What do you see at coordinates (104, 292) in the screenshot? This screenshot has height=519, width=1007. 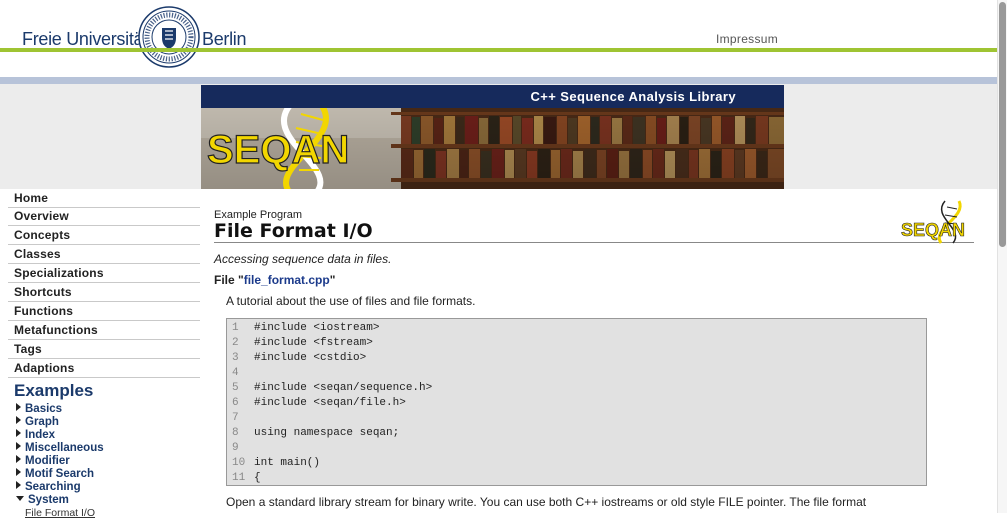 I see `sidebar-item-shortcuts: Shortcuts` at bounding box center [104, 292].